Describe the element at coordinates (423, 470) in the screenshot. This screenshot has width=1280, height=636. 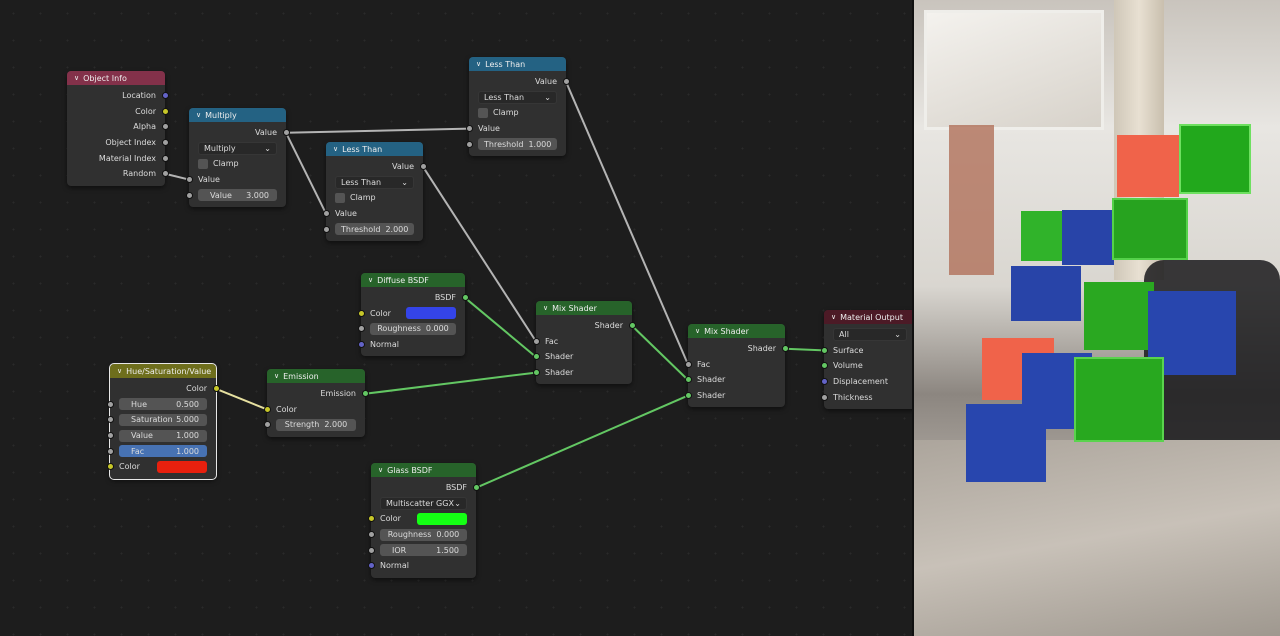
I see `node-header: ∨ Glass BSDF` at that location.